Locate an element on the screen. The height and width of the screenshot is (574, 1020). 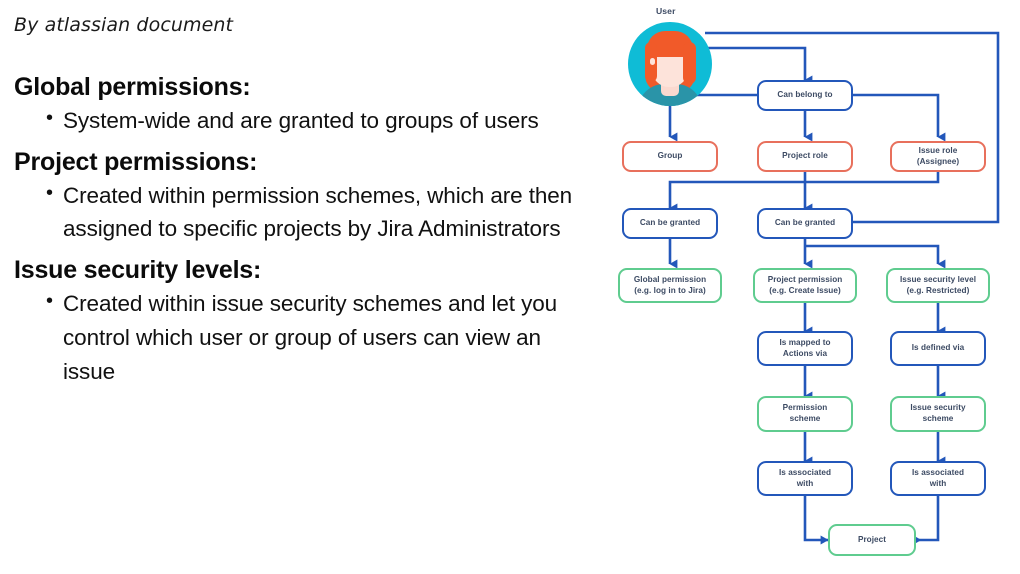
node-label-line1: Project permission is located at coordinates (805, 279).